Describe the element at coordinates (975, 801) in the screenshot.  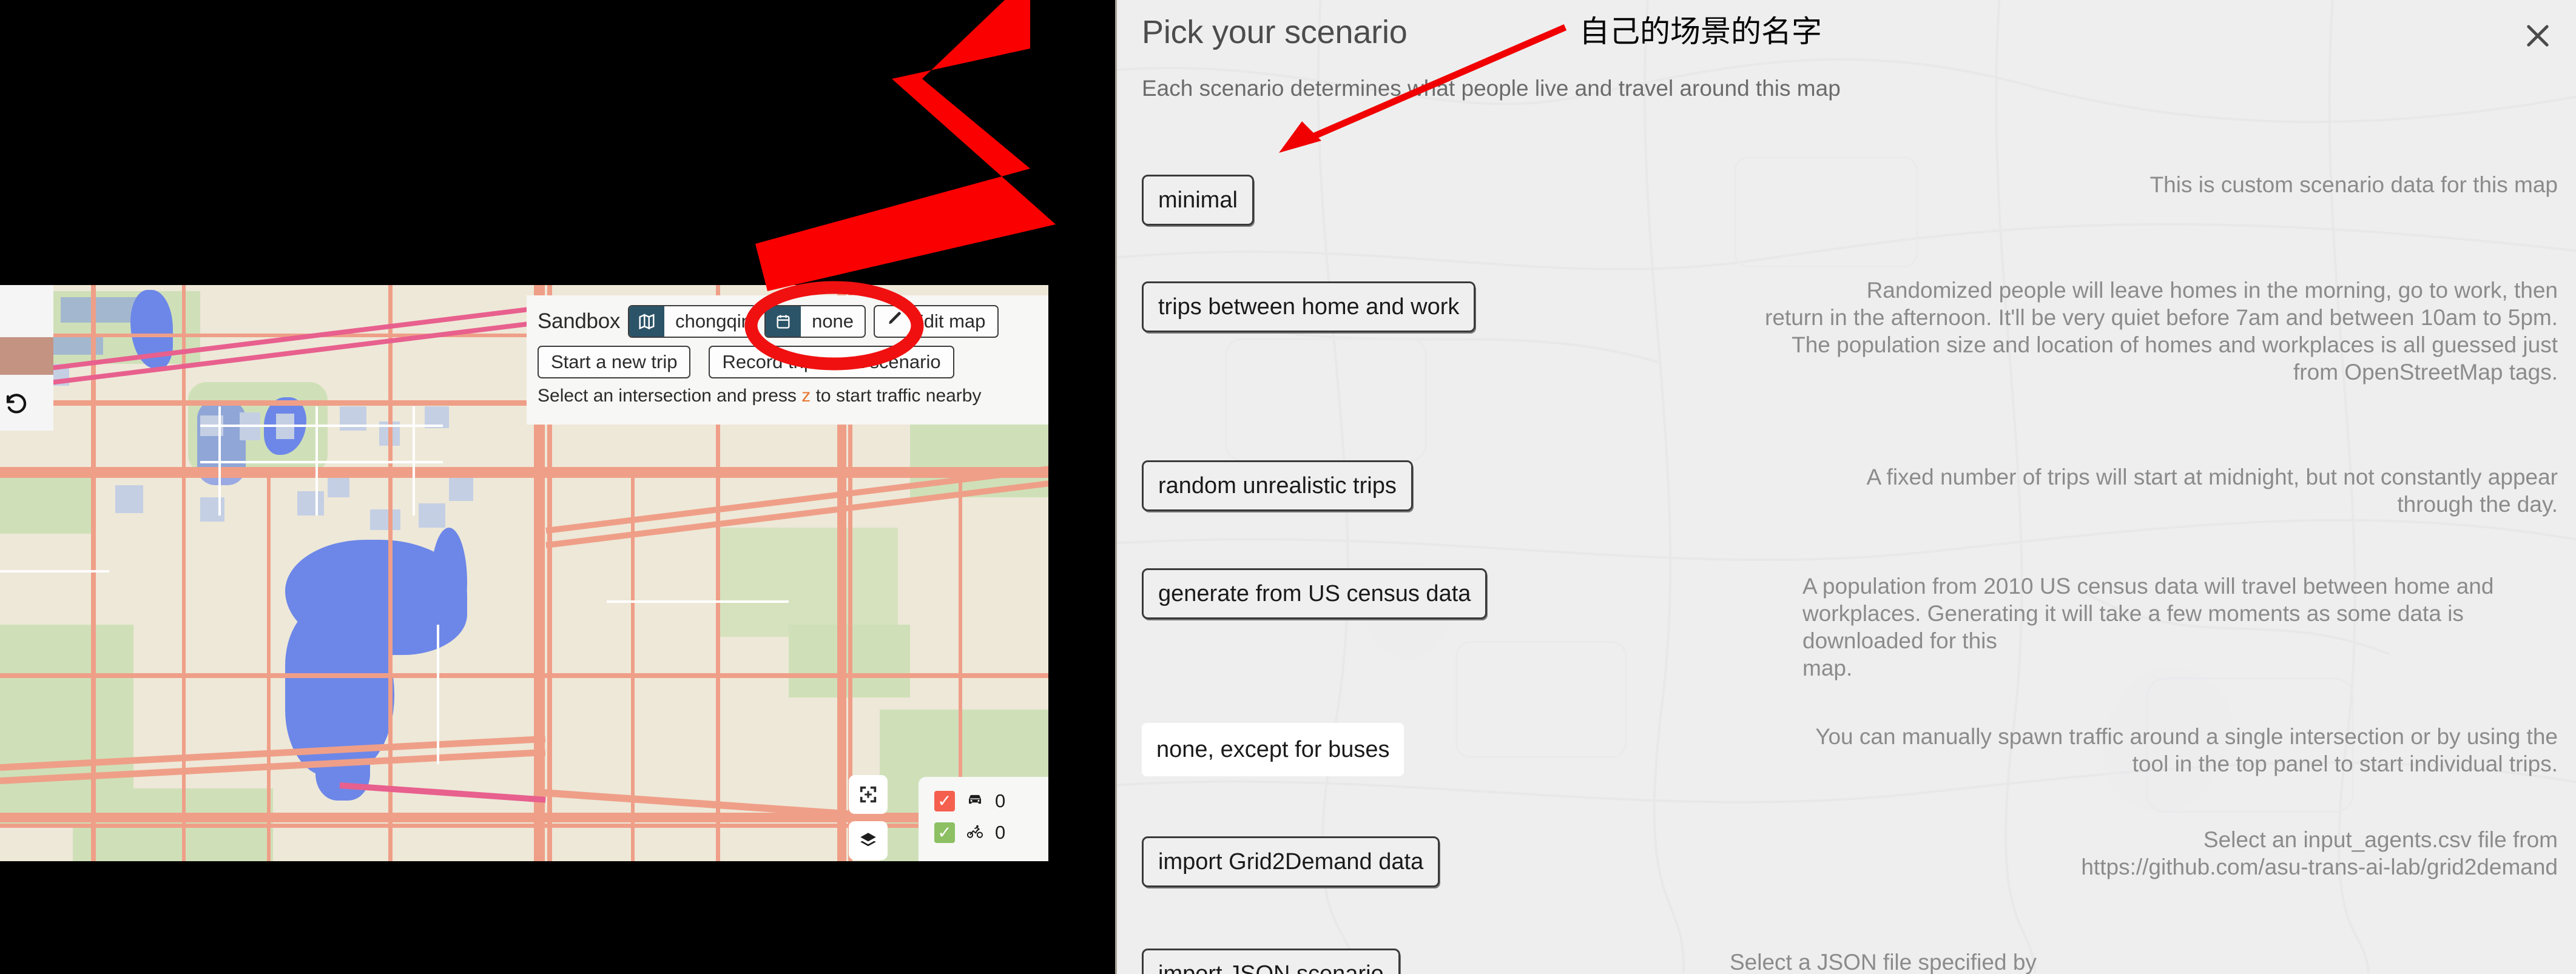
I see `car-icon` at that location.